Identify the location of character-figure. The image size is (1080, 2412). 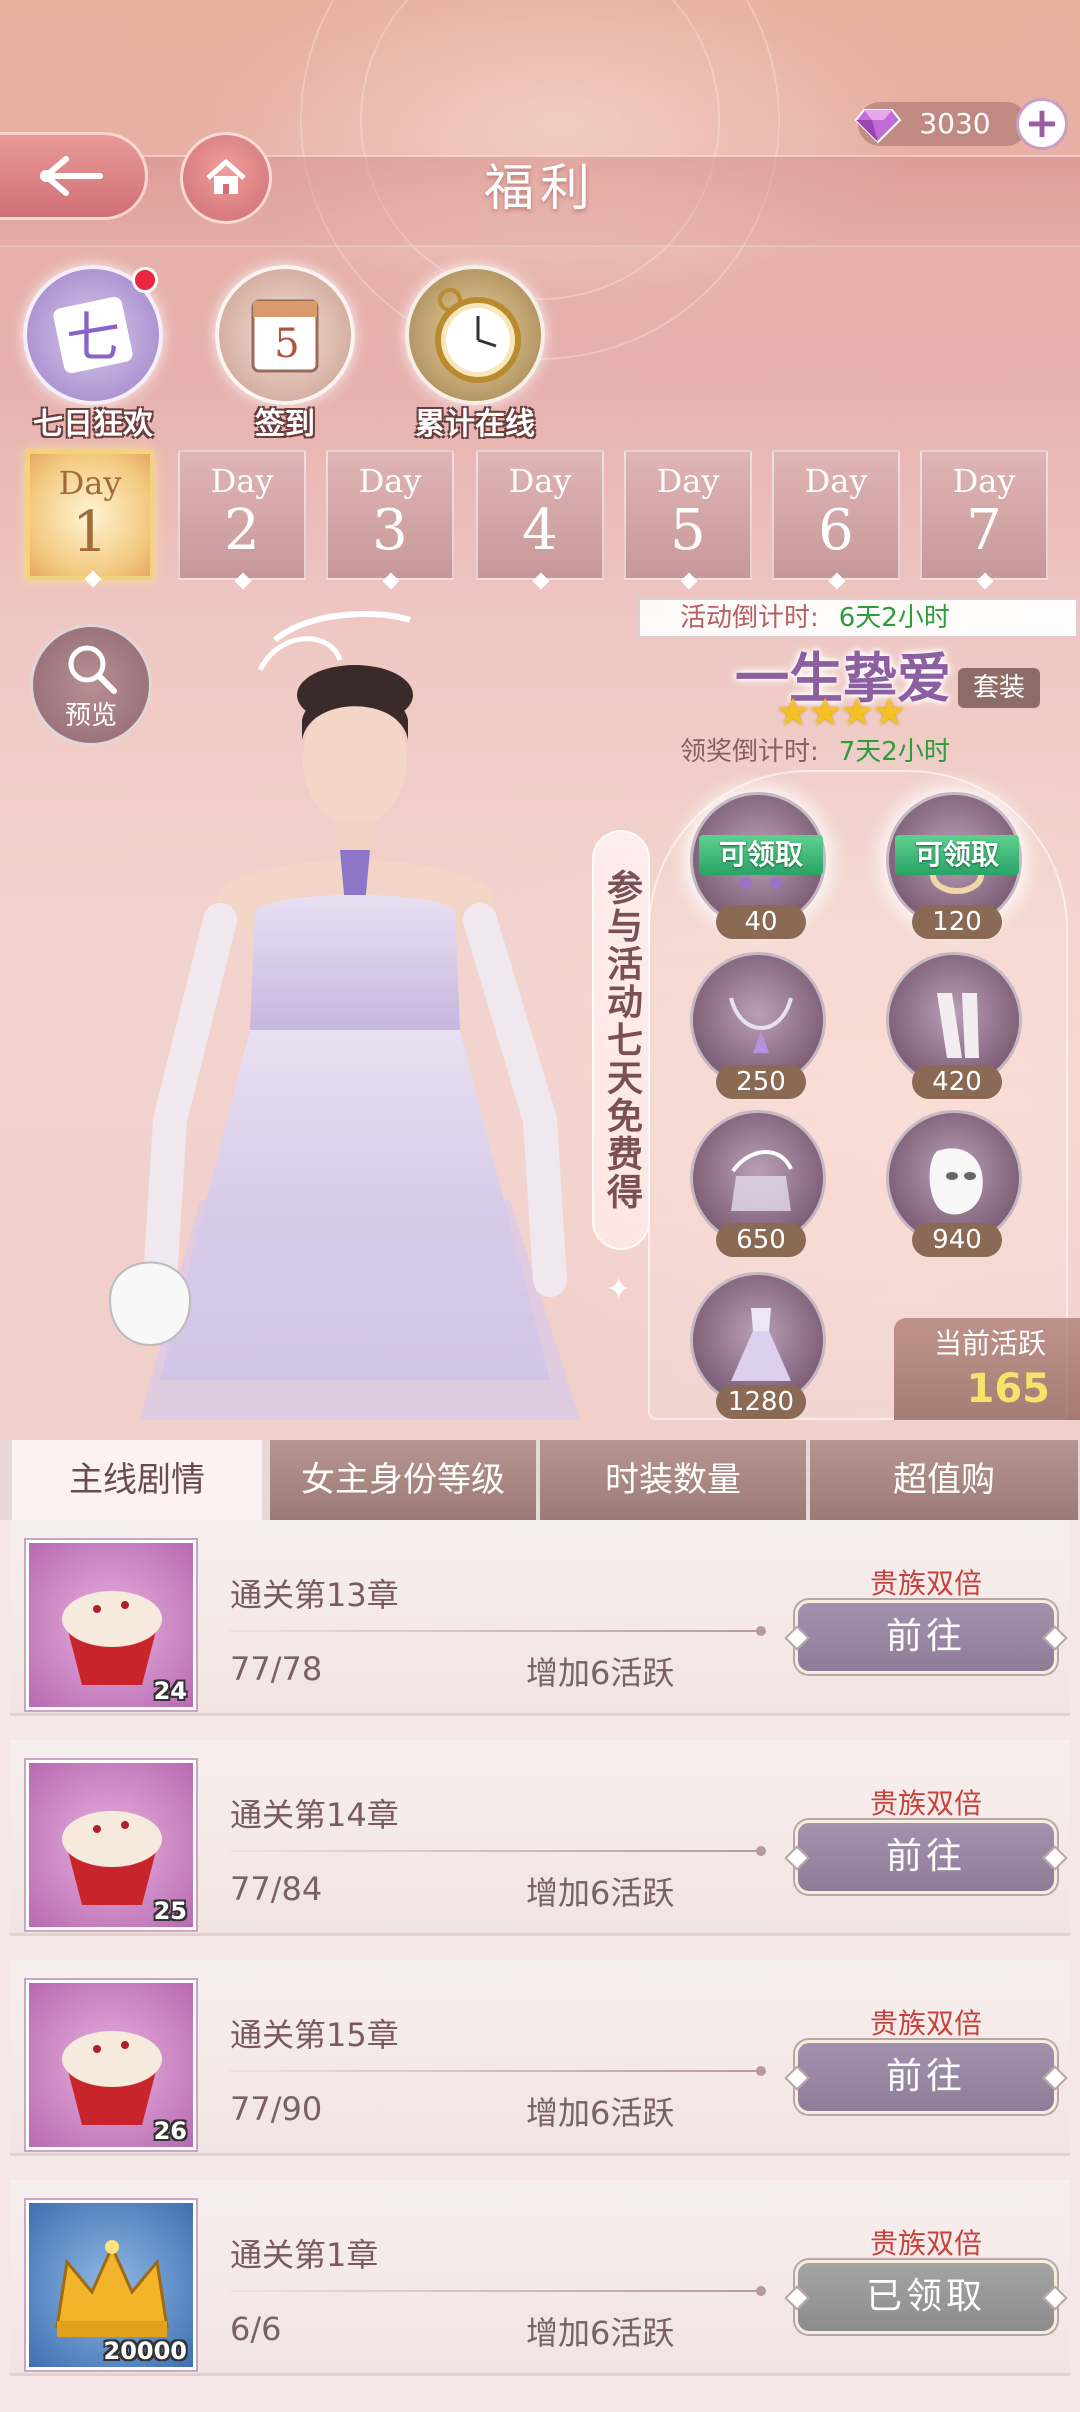
(344, 1015).